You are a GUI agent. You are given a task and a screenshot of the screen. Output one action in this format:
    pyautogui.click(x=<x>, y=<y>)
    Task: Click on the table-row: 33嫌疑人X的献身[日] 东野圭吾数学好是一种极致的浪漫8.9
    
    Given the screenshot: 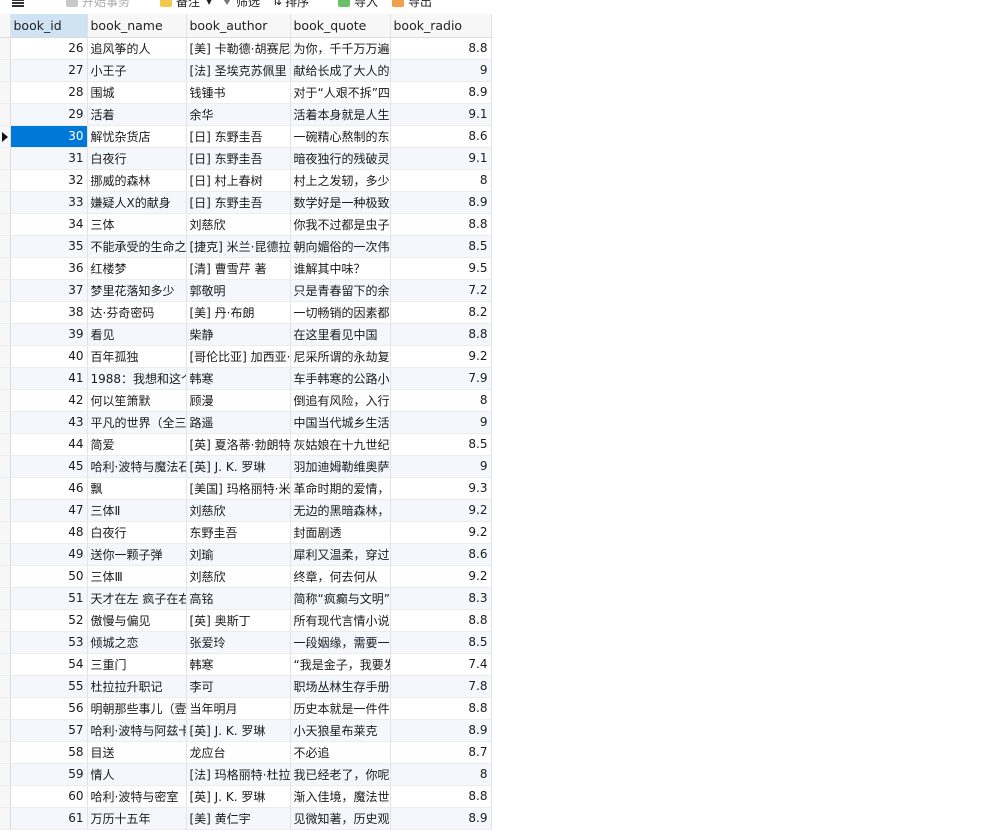 What is the action you would take?
    pyautogui.click(x=246, y=202)
    